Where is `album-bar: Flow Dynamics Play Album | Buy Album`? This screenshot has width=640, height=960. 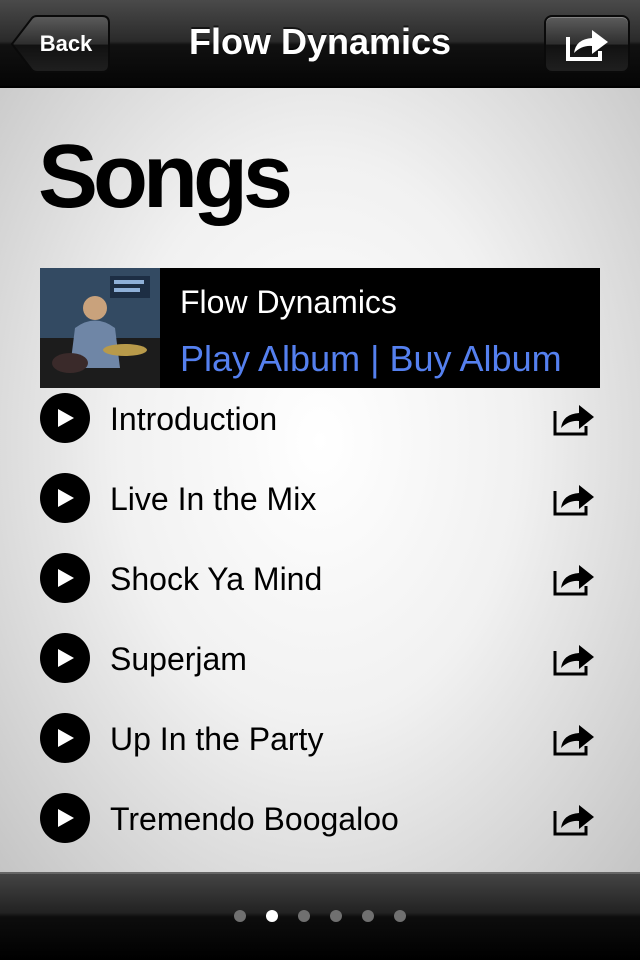
album-bar: Flow Dynamics Play Album | Buy Album is located at coordinates (320, 328).